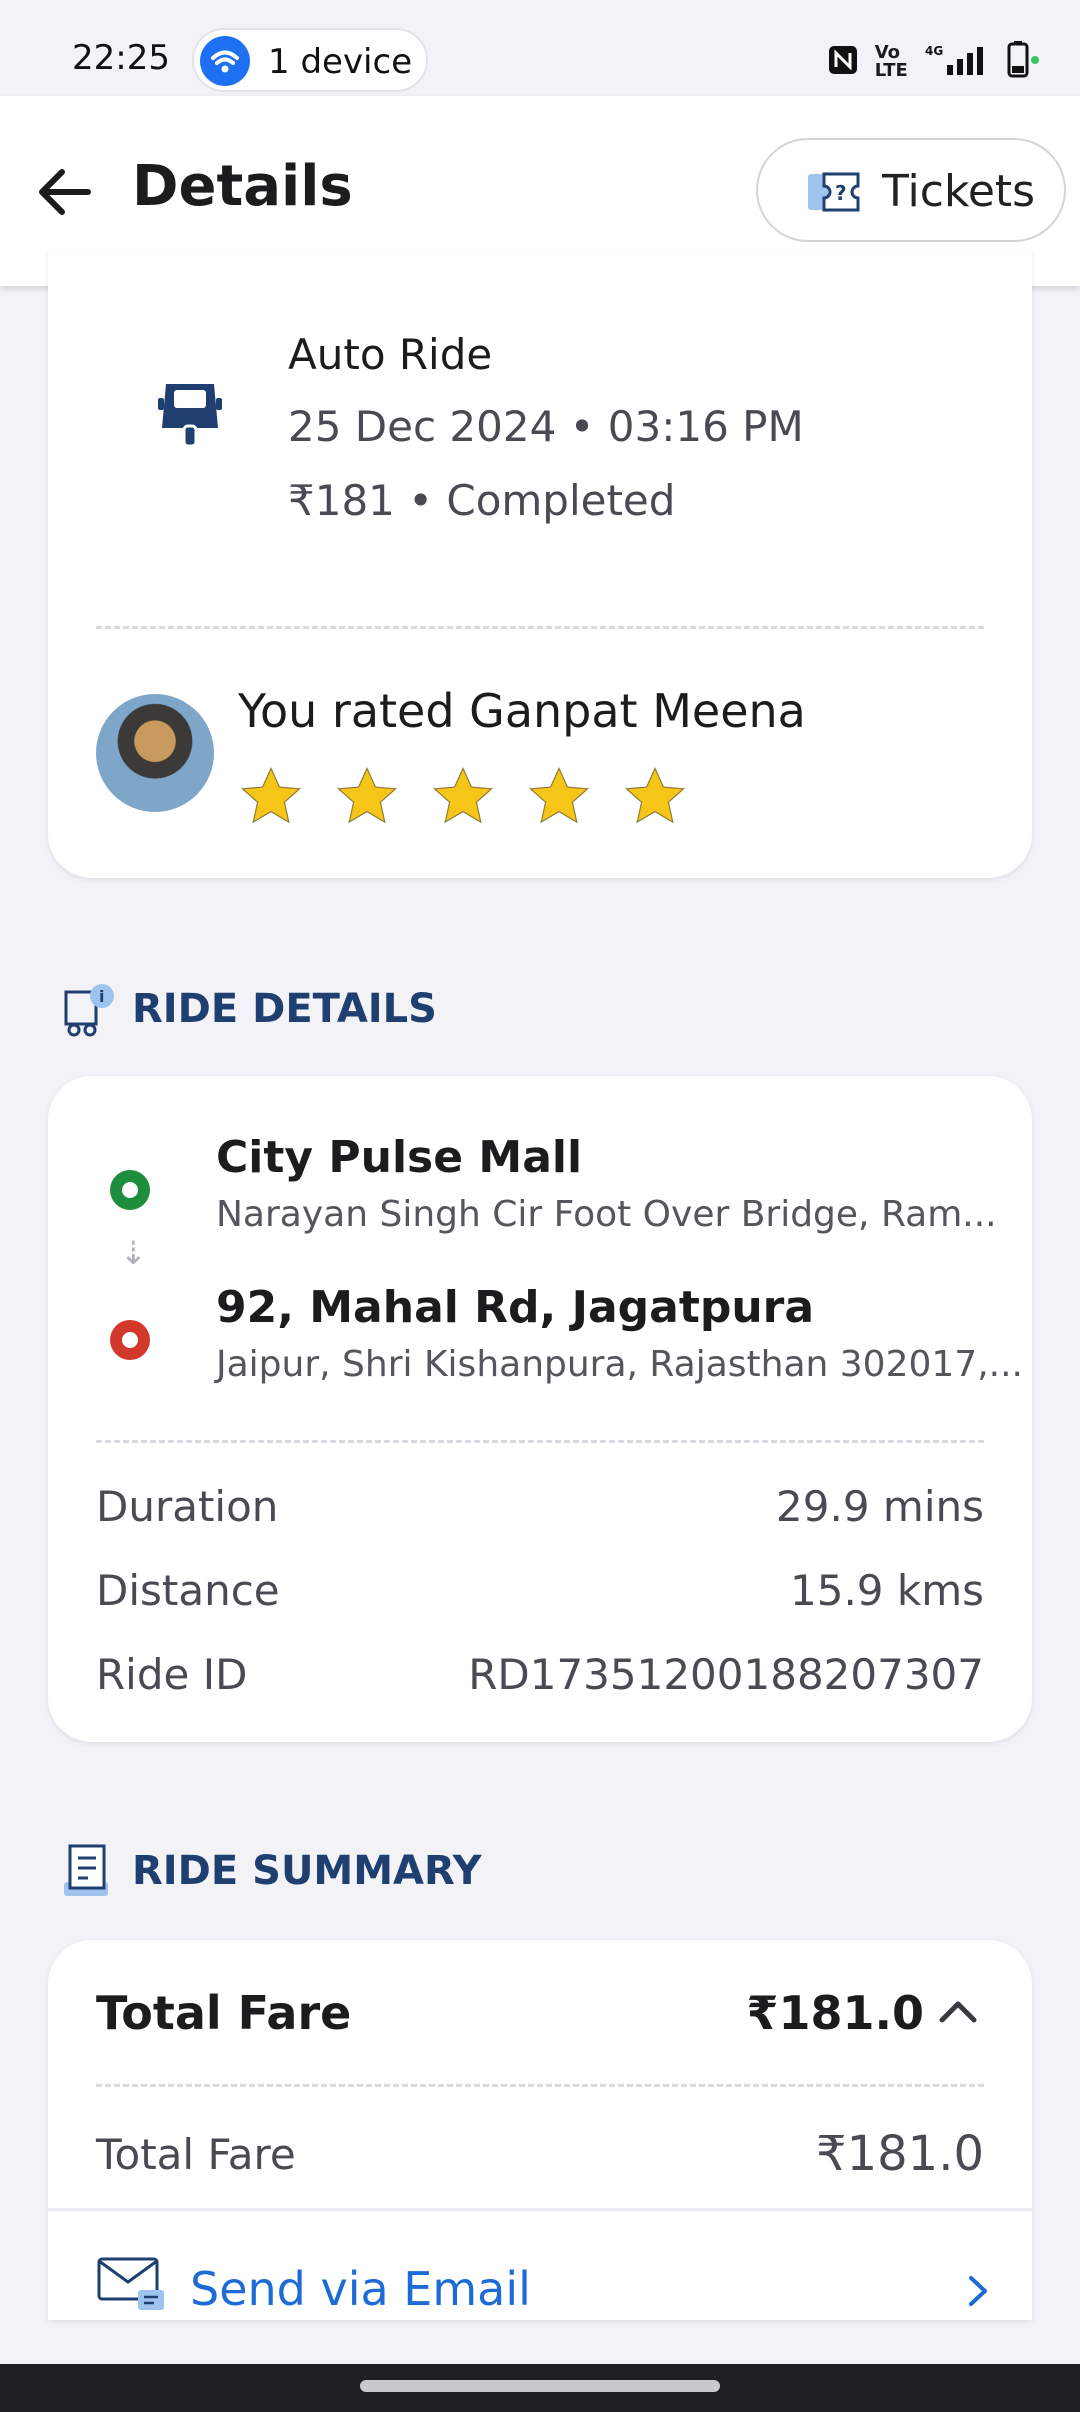 The width and height of the screenshot is (1080, 2412). Describe the element at coordinates (978, 2293) in the screenshot. I see `chevron-right-icon` at that location.